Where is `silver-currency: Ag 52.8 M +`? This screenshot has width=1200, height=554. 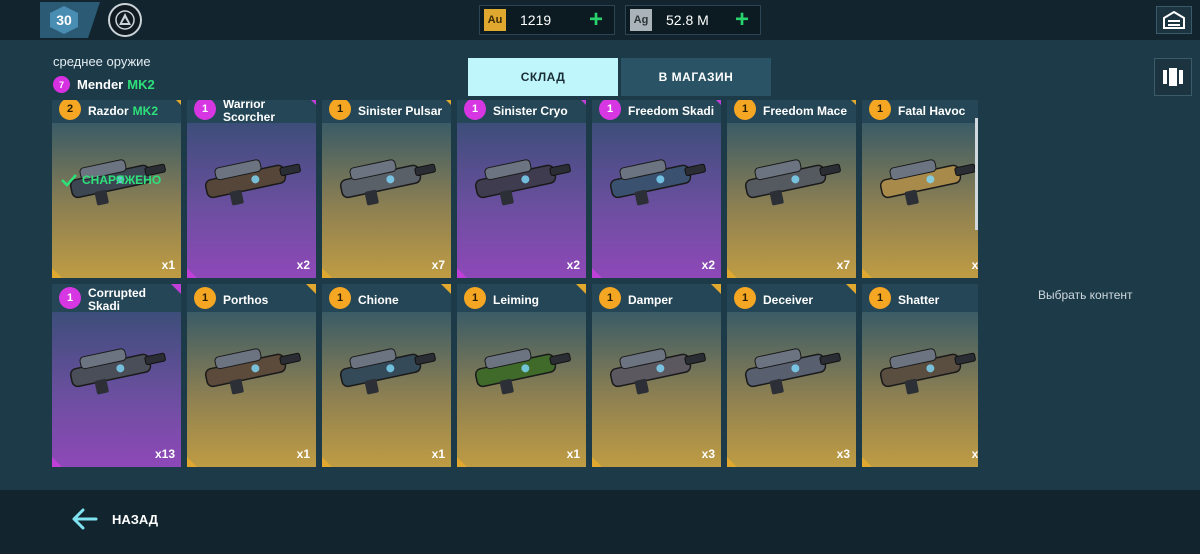 silver-currency: Ag 52.8 M + is located at coordinates (693, 20).